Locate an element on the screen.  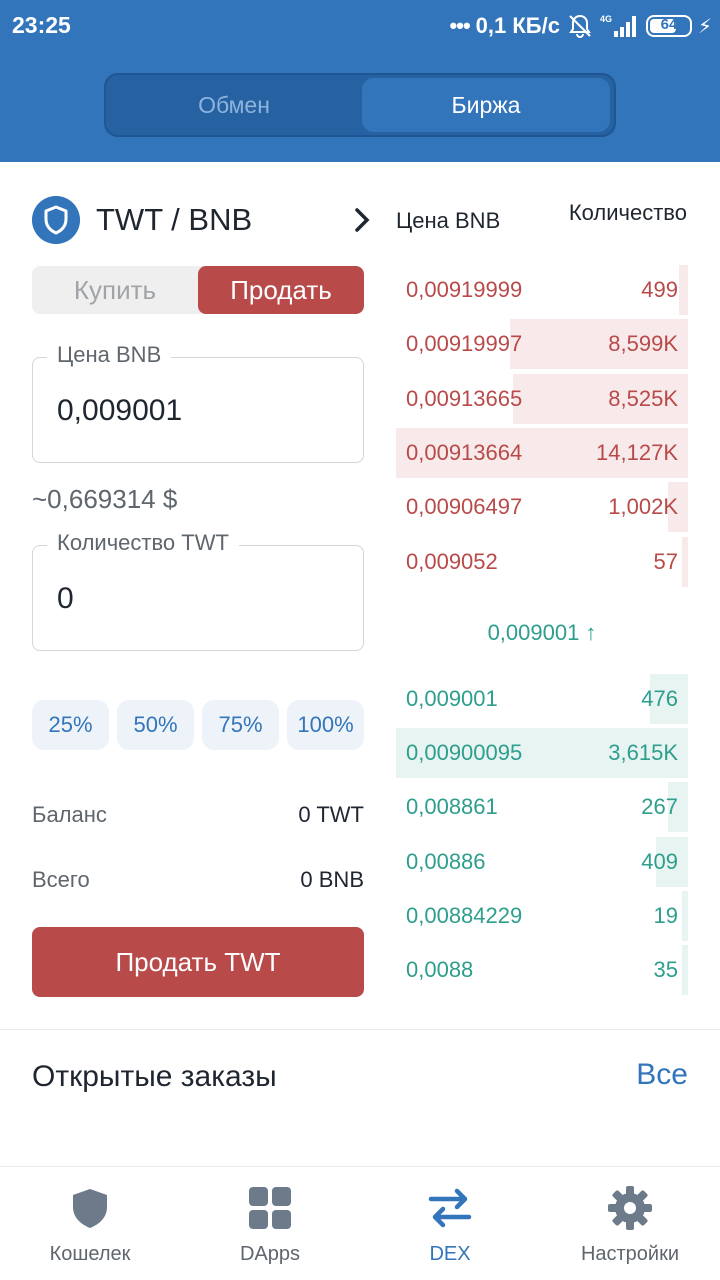
pair-title: TWT / BNB is located at coordinates (174, 219).